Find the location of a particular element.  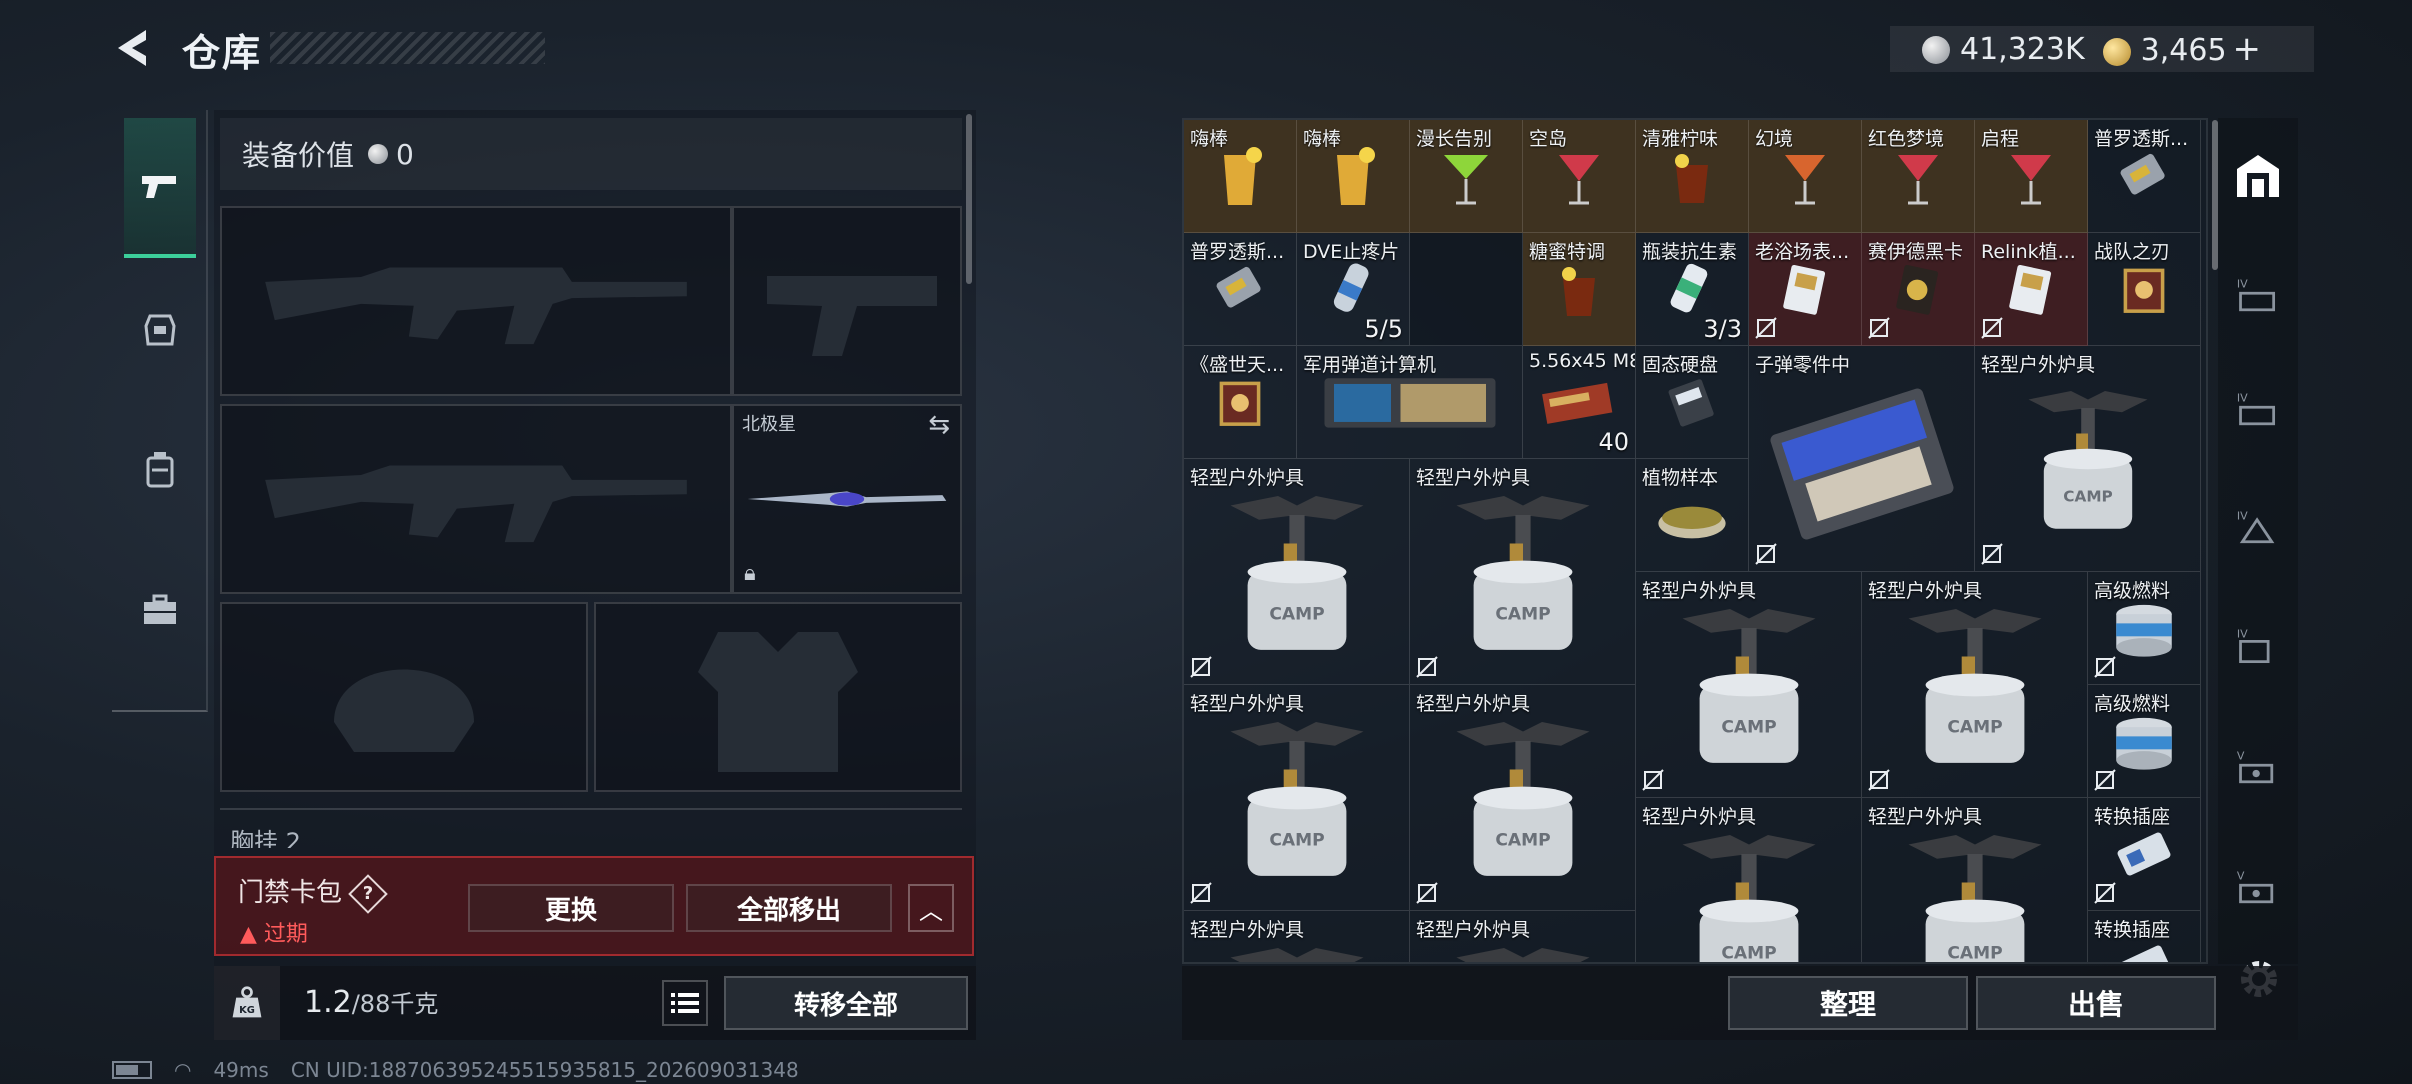

stash-item: 启程 is located at coordinates (2031, 176).